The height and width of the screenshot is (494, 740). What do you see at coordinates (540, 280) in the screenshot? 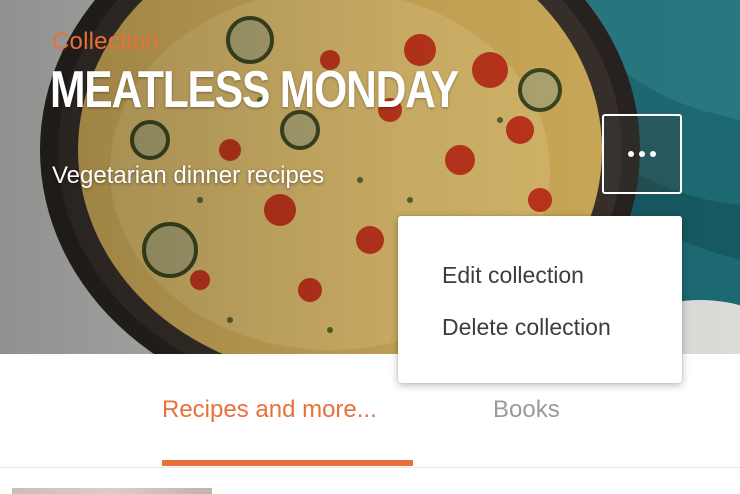
I see `edit-collection-menu-item: Edit collection` at bounding box center [540, 280].